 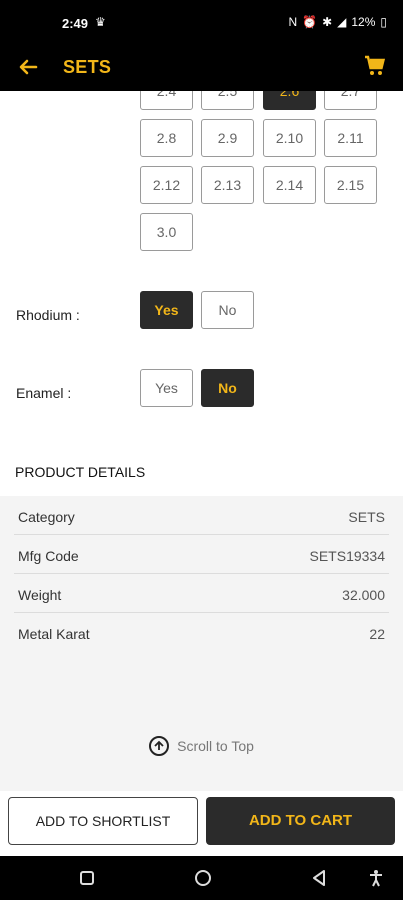 What do you see at coordinates (227, 100) in the screenshot?
I see `size-option-button: 2.5` at bounding box center [227, 100].